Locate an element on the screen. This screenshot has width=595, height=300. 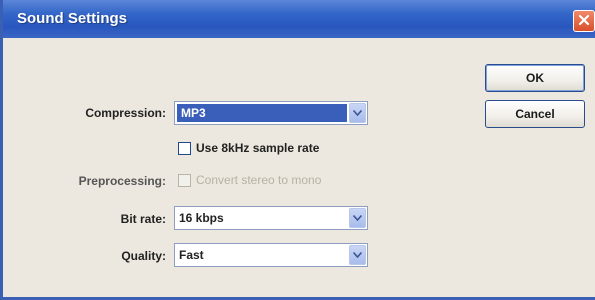
sample-rate-label: Use 8kHz sample rate is located at coordinates (258, 148).